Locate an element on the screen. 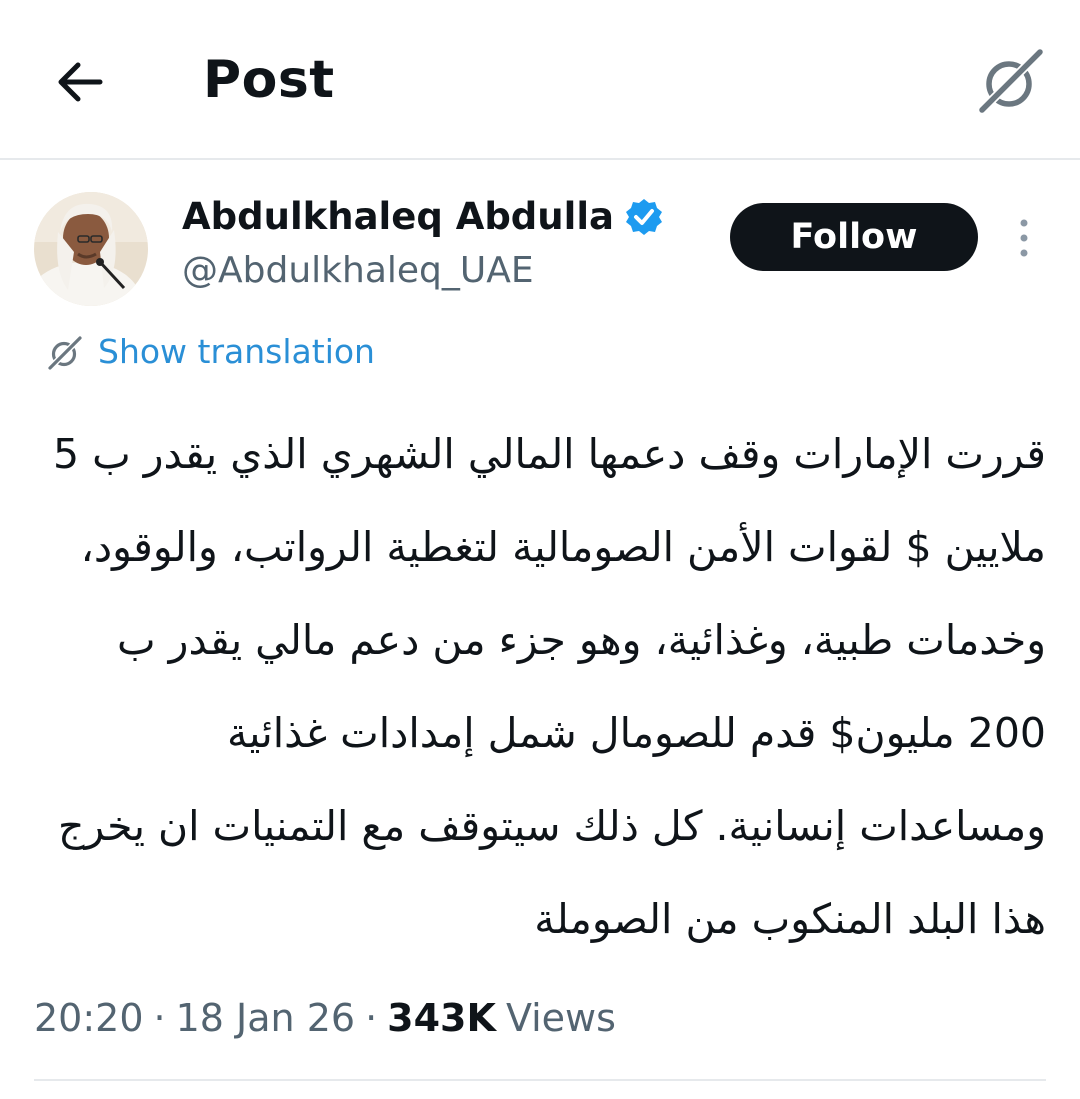 The height and width of the screenshot is (1099, 1080). post-meta: 20:20 · 18 Jan 26 · 343K Views is located at coordinates (325, 1018).